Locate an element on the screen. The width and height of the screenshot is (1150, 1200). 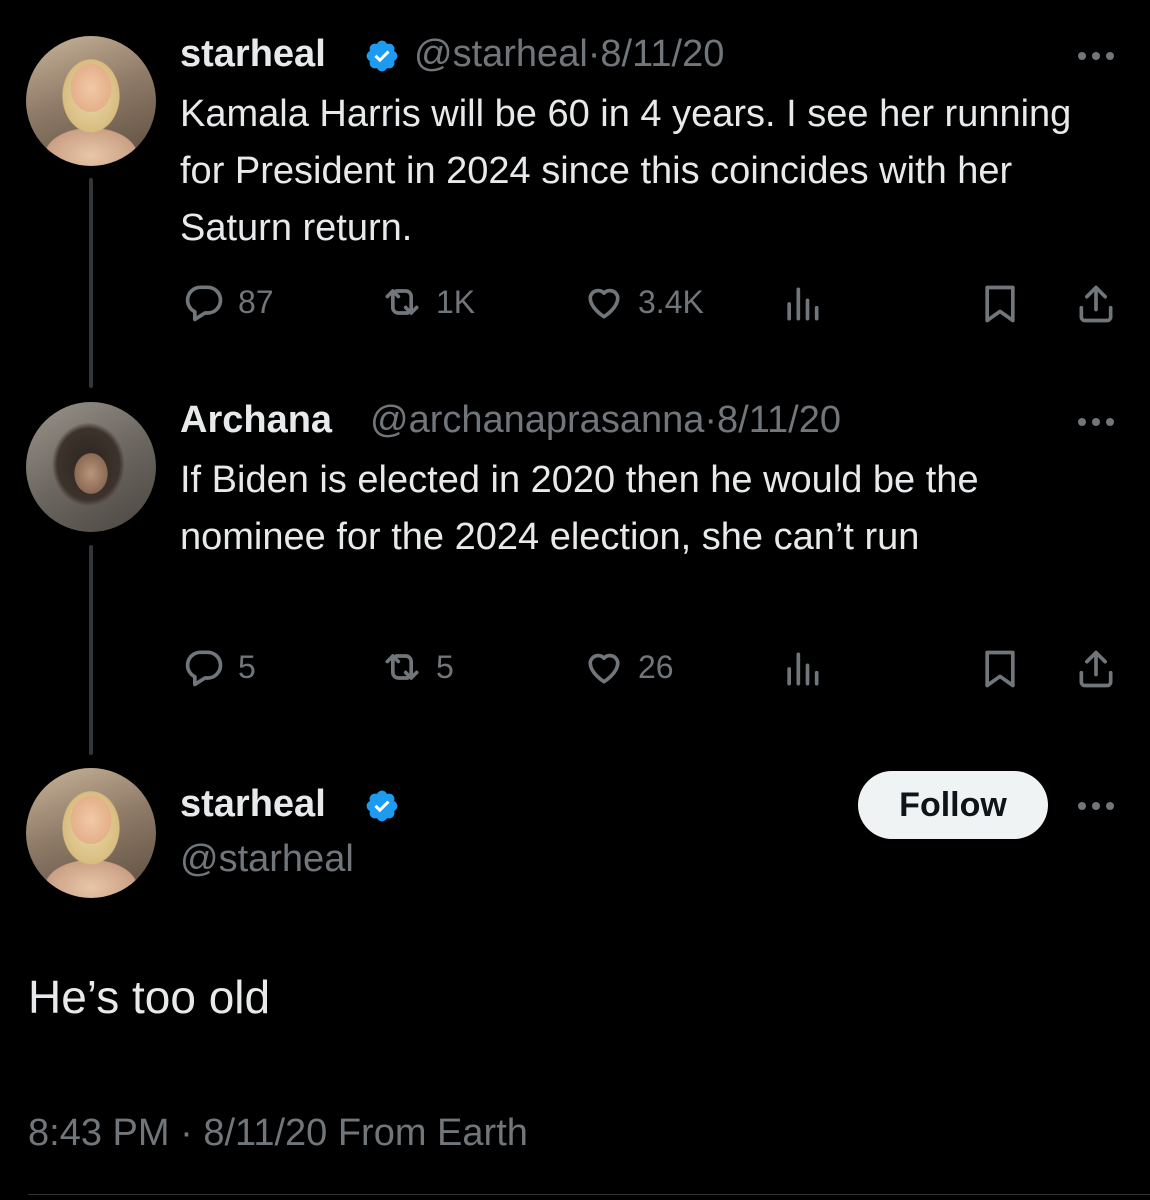
repost-button: 5 is located at coordinates (417, 667).